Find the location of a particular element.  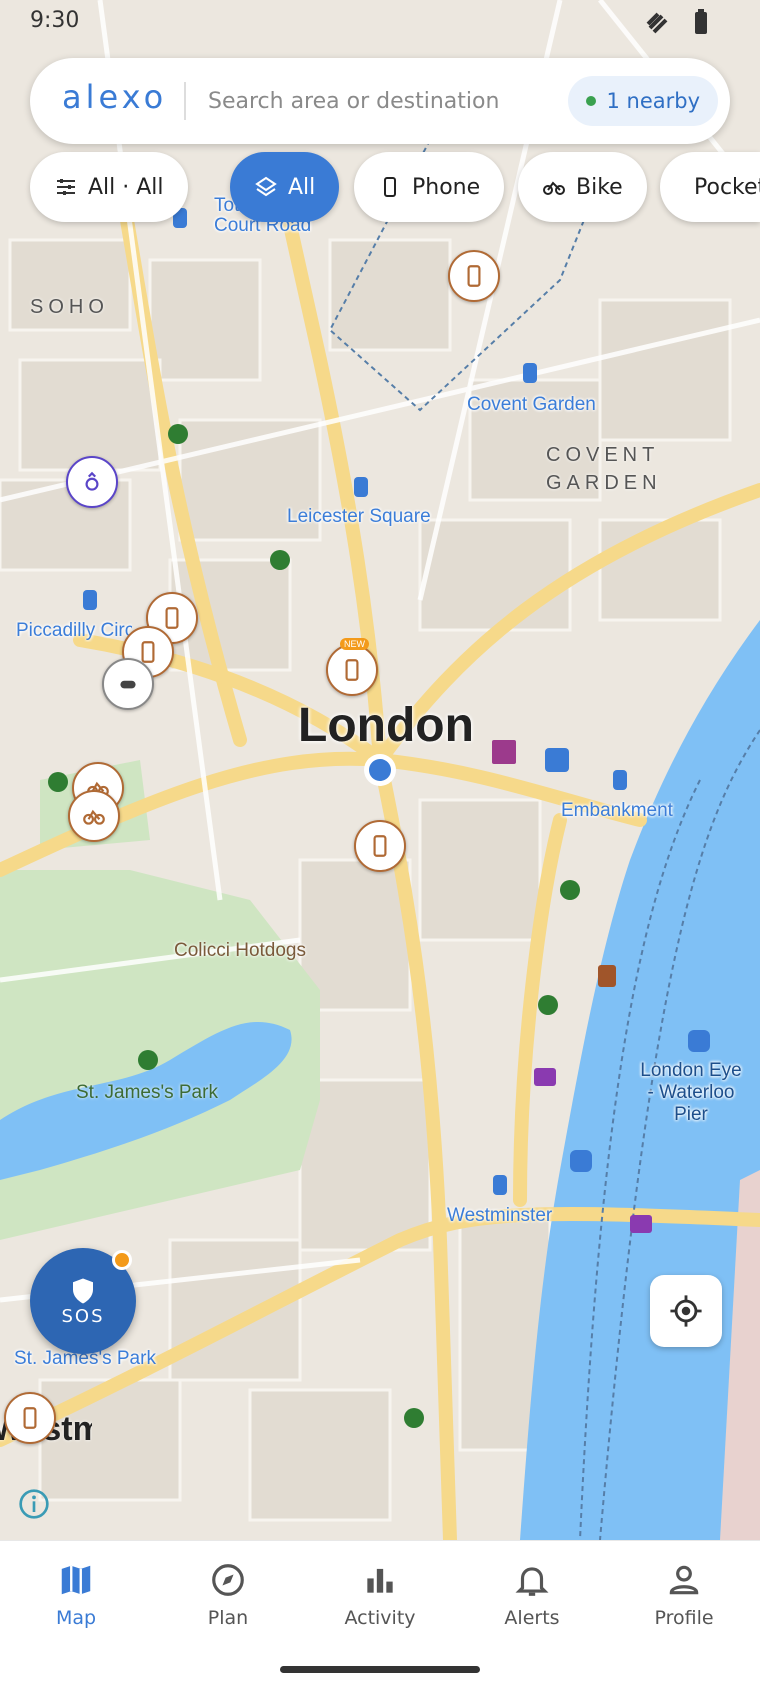

chip-all-label: All is located at coordinates (302, 187).